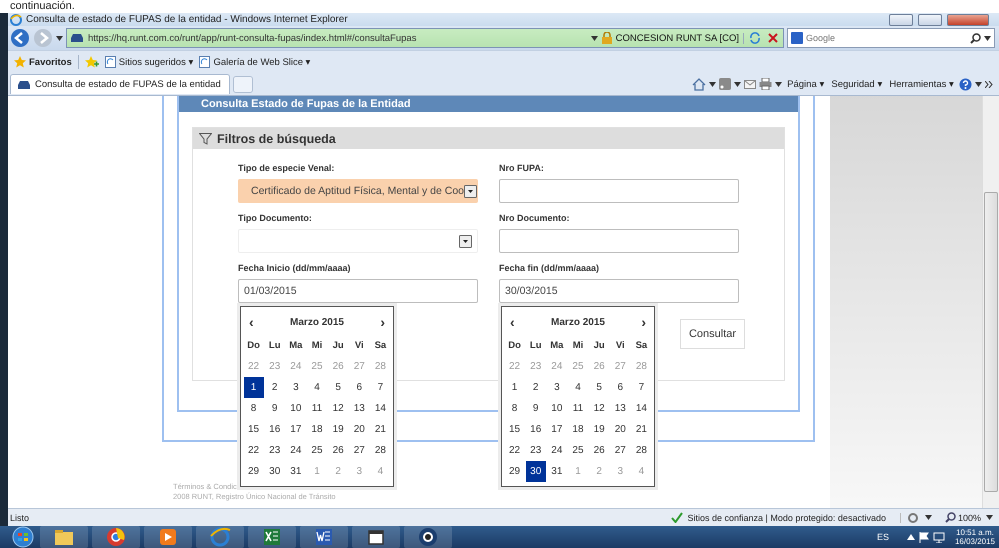 The image size is (999, 548). I want to click on start-orb-icon, so click(23, 537).